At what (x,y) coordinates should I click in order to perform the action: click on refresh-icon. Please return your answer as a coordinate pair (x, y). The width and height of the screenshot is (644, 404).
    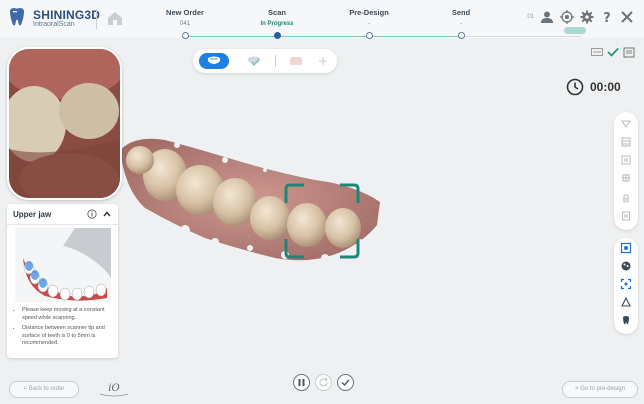
    Looking at the image, I should click on (323, 382).